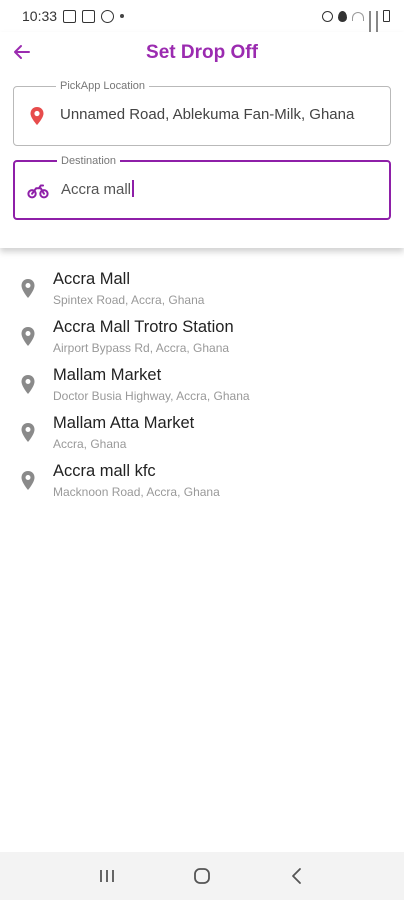 Image resolution: width=404 pixels, height=900 pixels. I want to click on status-time: 10:33, so click(40, 16).